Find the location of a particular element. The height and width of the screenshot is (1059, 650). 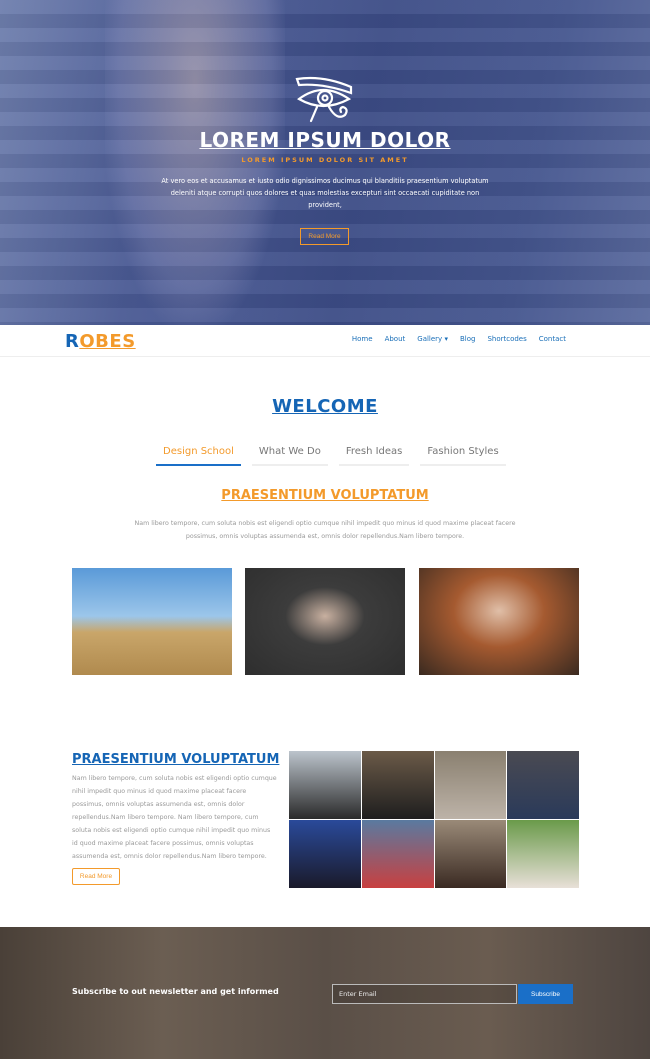

nav-gallery-label: Gallery is located at coordinates (430, 339).